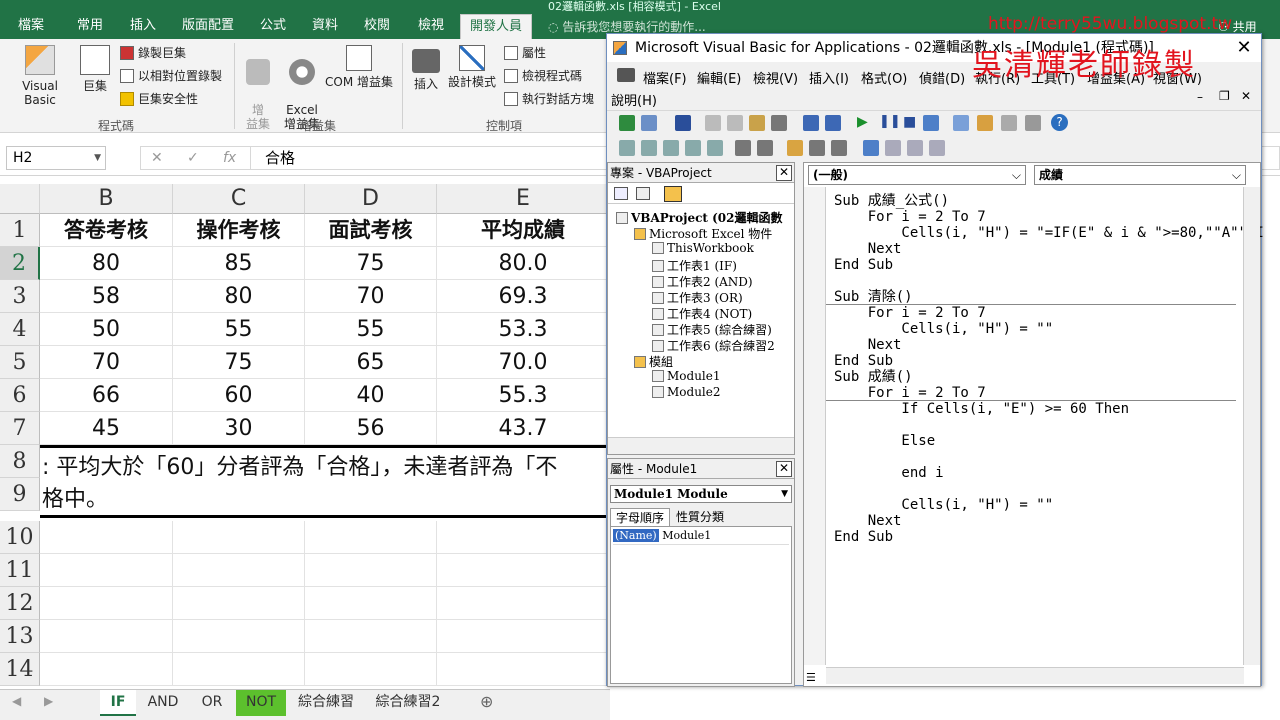 This screenshot has width=1280, height=720. Describe the element at coordinates (159, 99) in the screenshot. I see `macro-security-button: 巨集安全性` at that location.